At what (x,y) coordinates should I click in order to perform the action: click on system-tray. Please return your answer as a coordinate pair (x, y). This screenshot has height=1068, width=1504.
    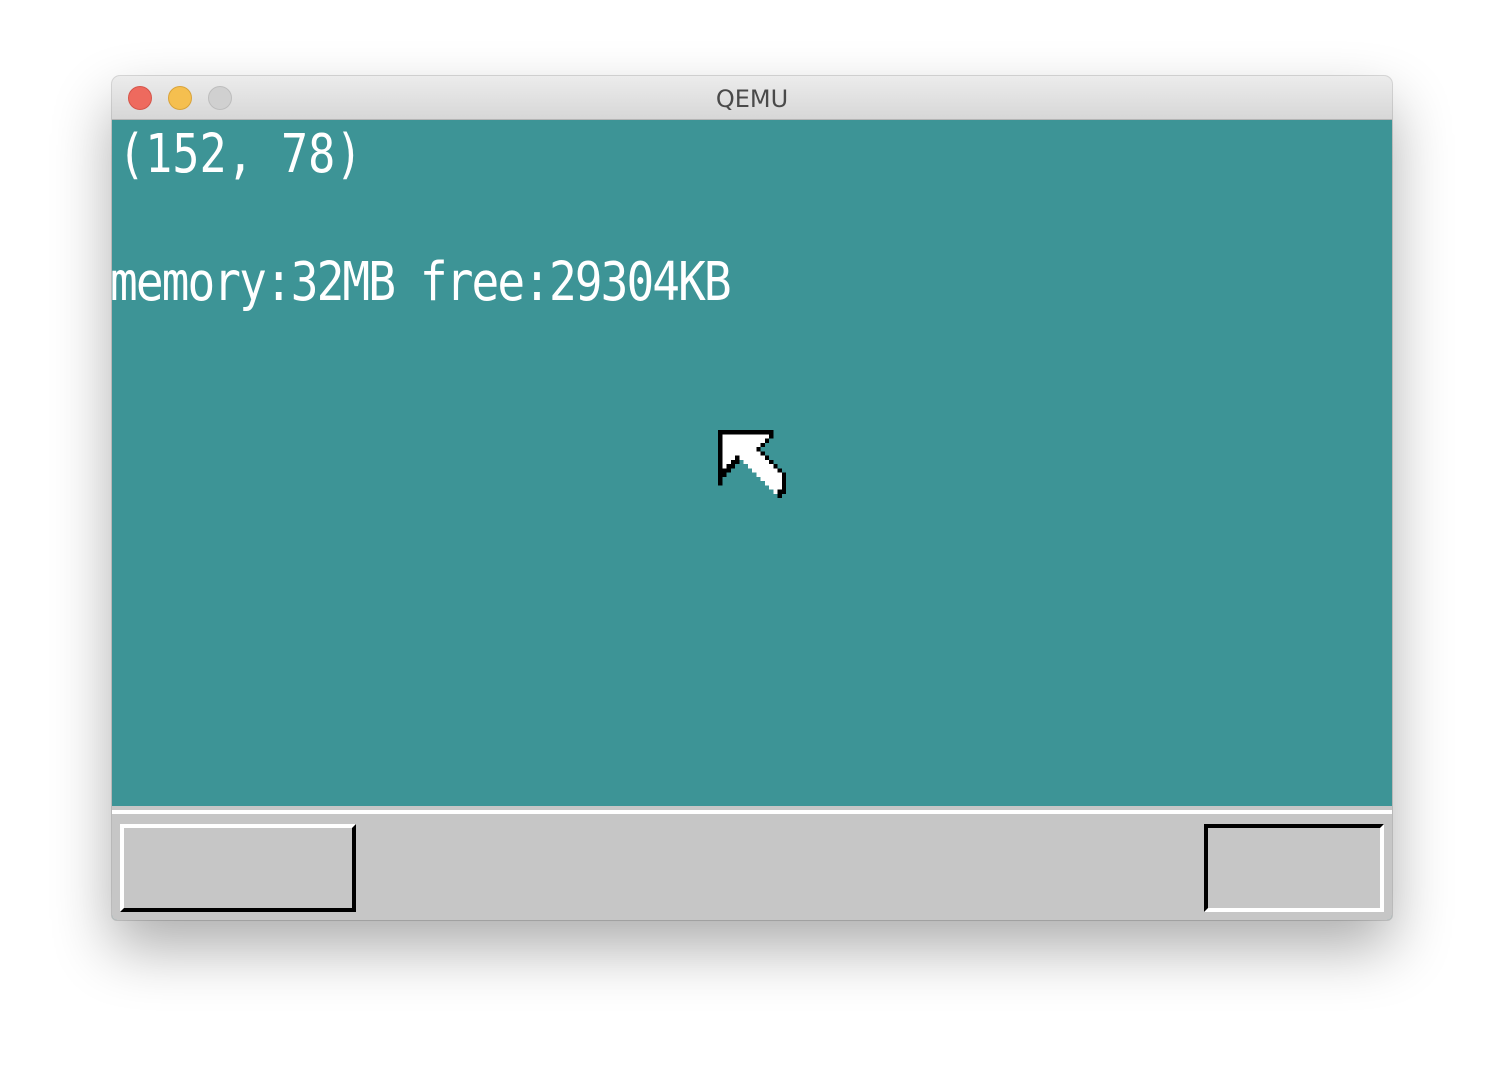
    Looking at the image, I should click on (1294, 868).